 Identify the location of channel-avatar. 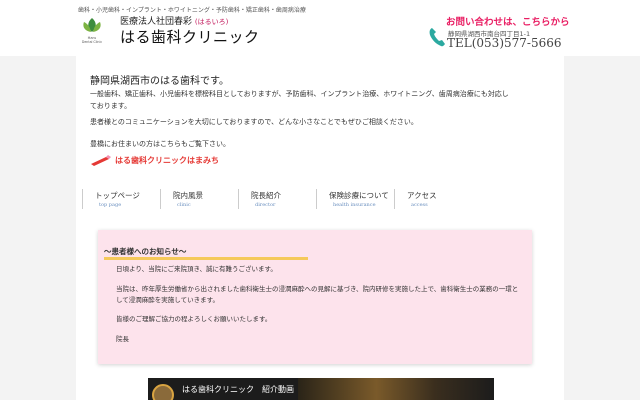
(163, 392).